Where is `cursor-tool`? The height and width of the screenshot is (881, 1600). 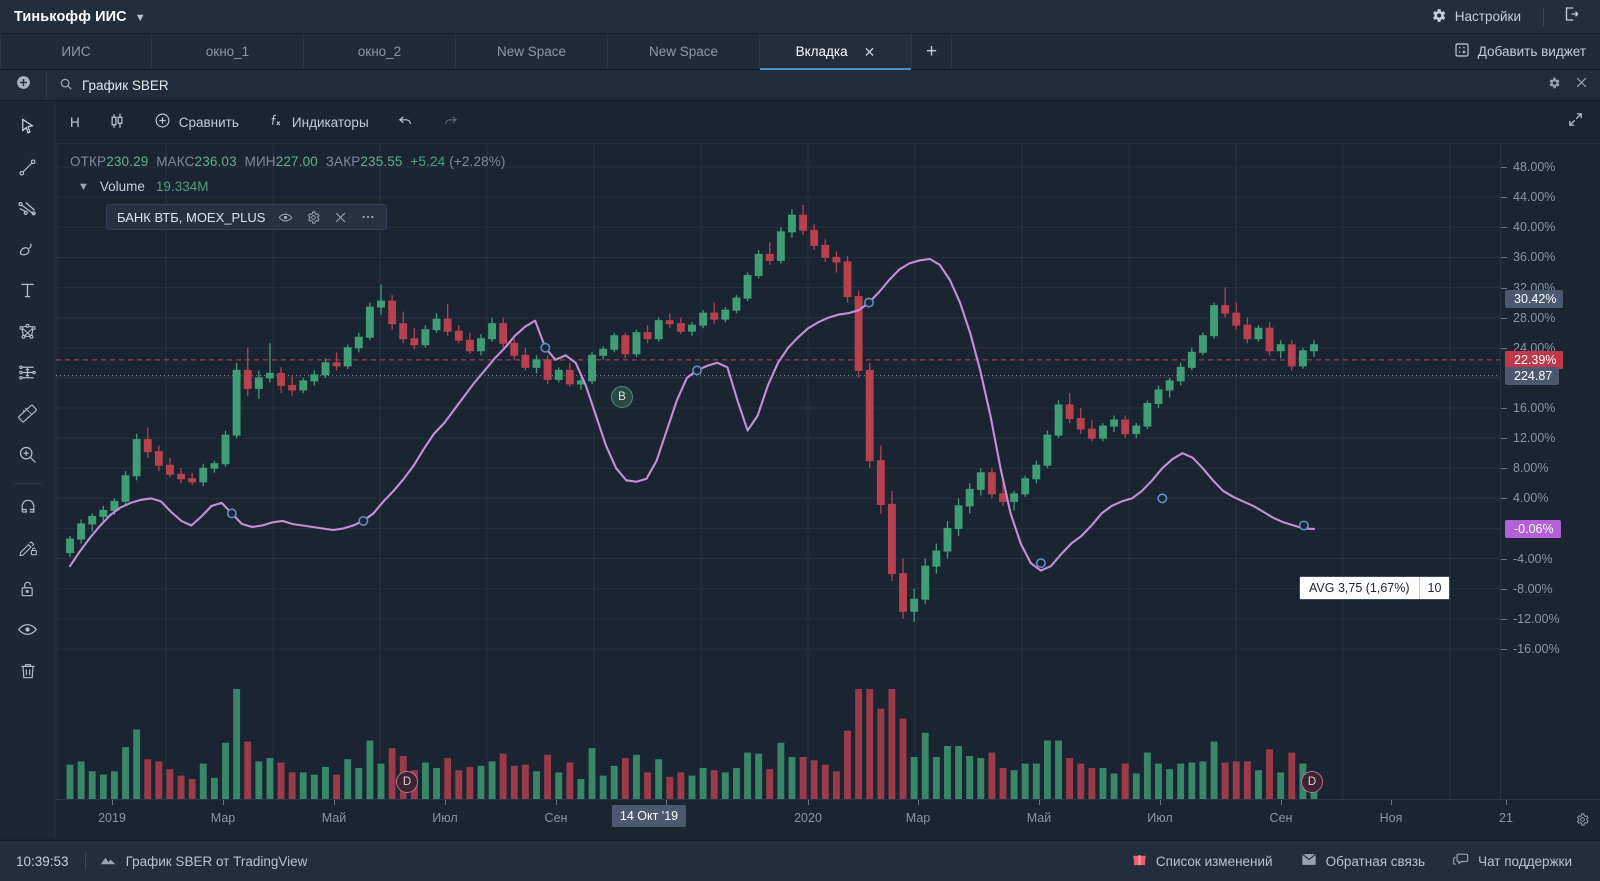
cursor-tool is located at coordinates (28, 129).